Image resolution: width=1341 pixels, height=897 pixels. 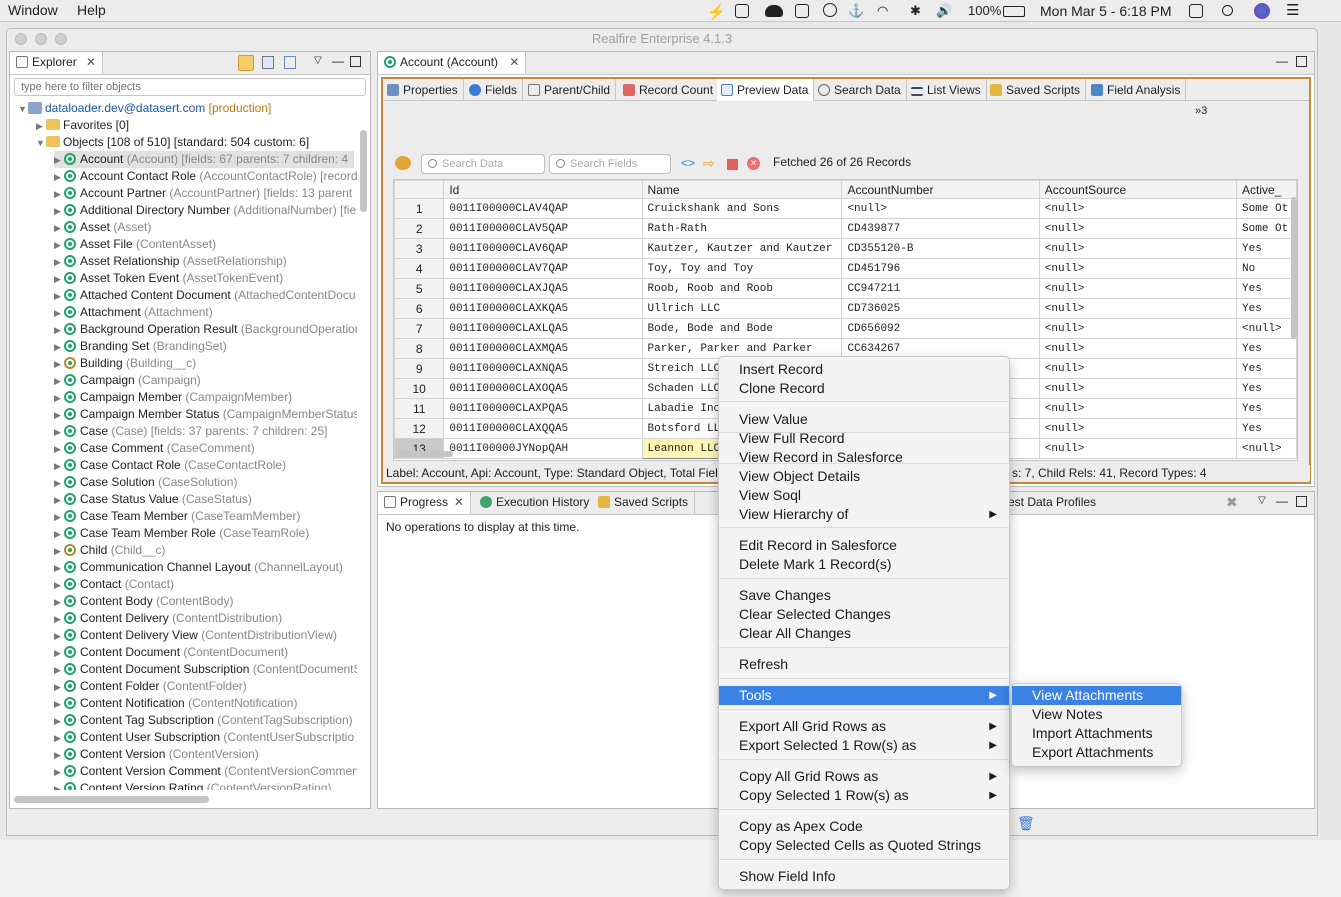 What do you see at coordinates (669, 90) in the screenshot?
I see `subtab-record-count: Record Count` at bounding box center [669, 90].